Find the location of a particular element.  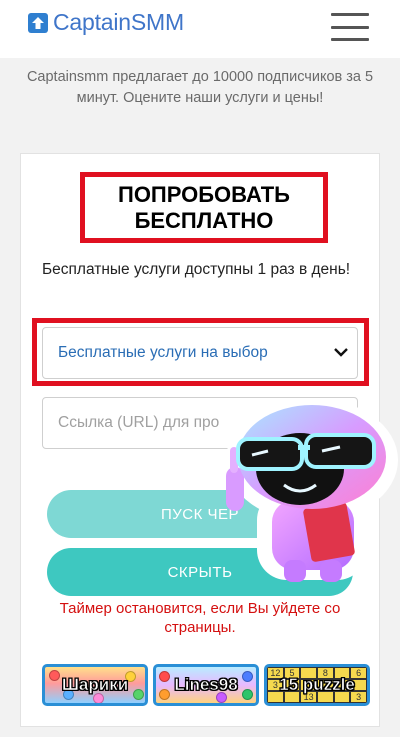

game-15-puzzle-label: 15 puzzle is located at coordinates (317, 685).